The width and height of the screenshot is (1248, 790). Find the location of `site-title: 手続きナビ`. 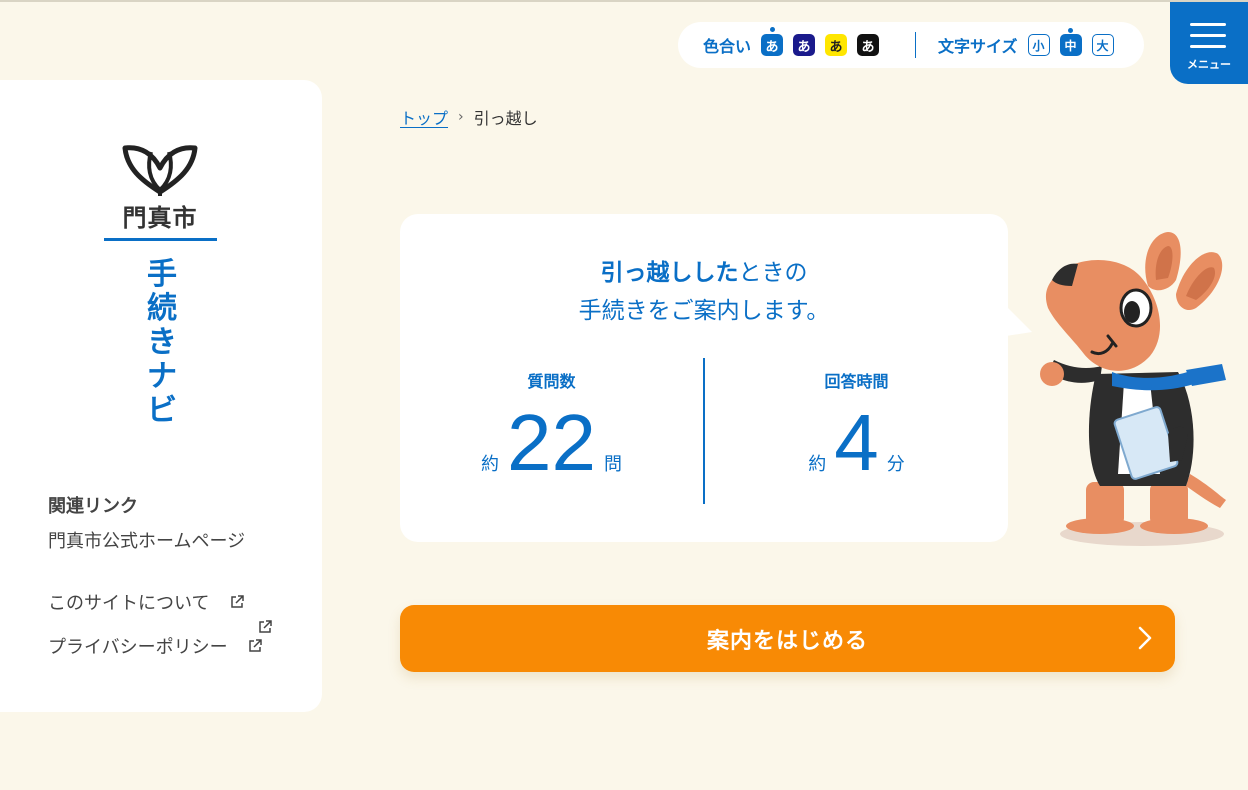

site-title: 手続きナビ is located at coordinates (162, 342).